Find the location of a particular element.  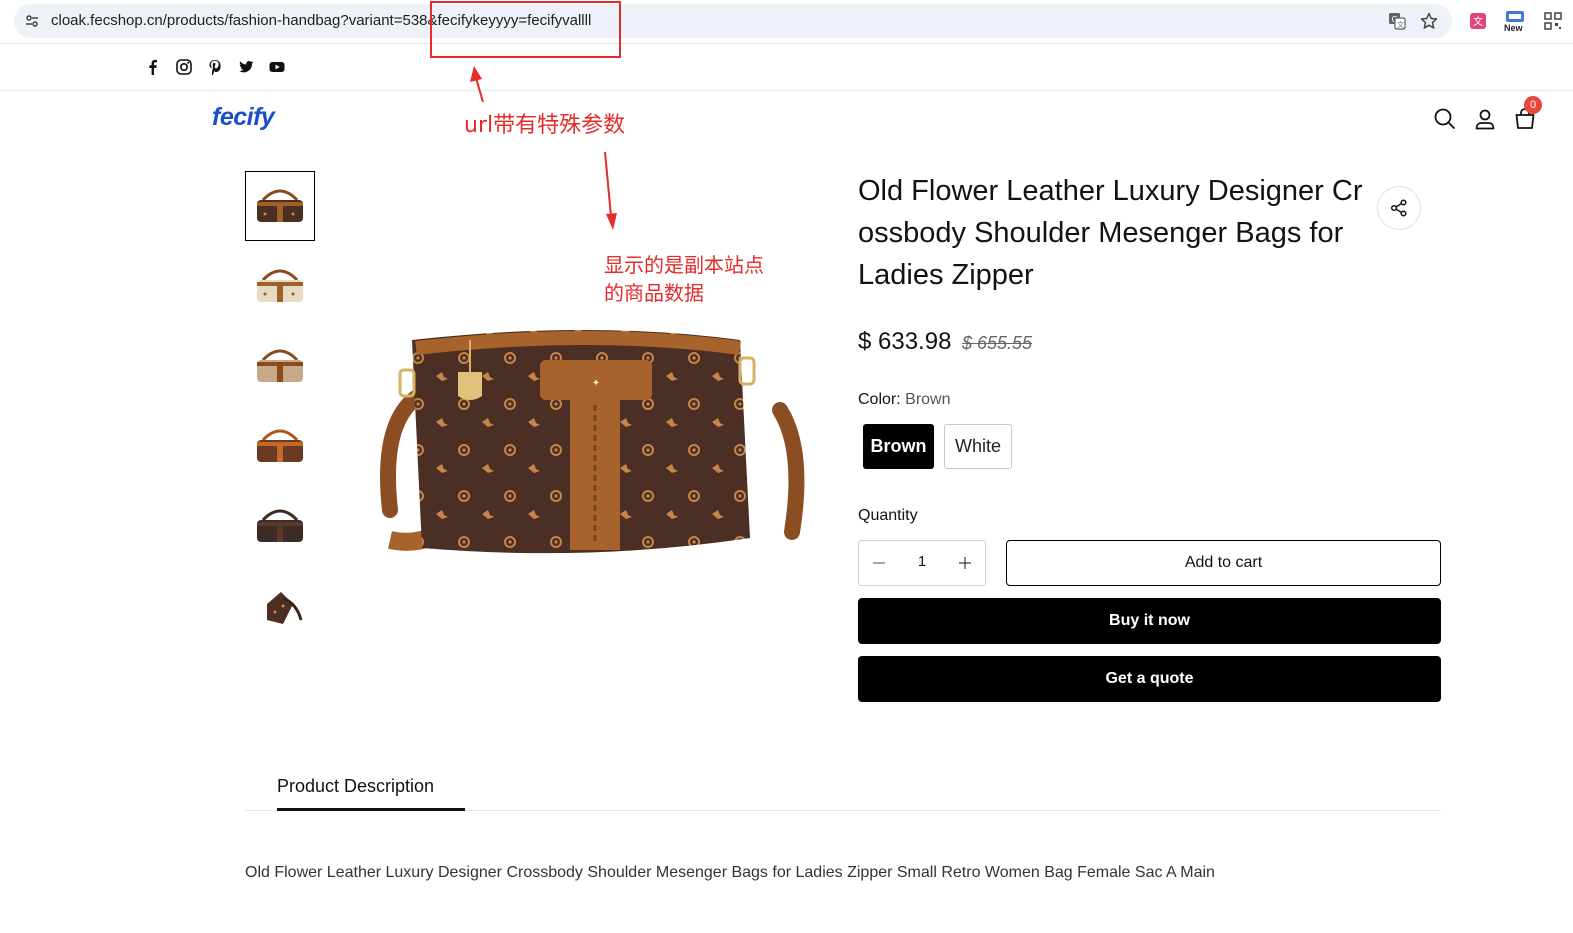

share-icon is located at coordinates (1398, 208).